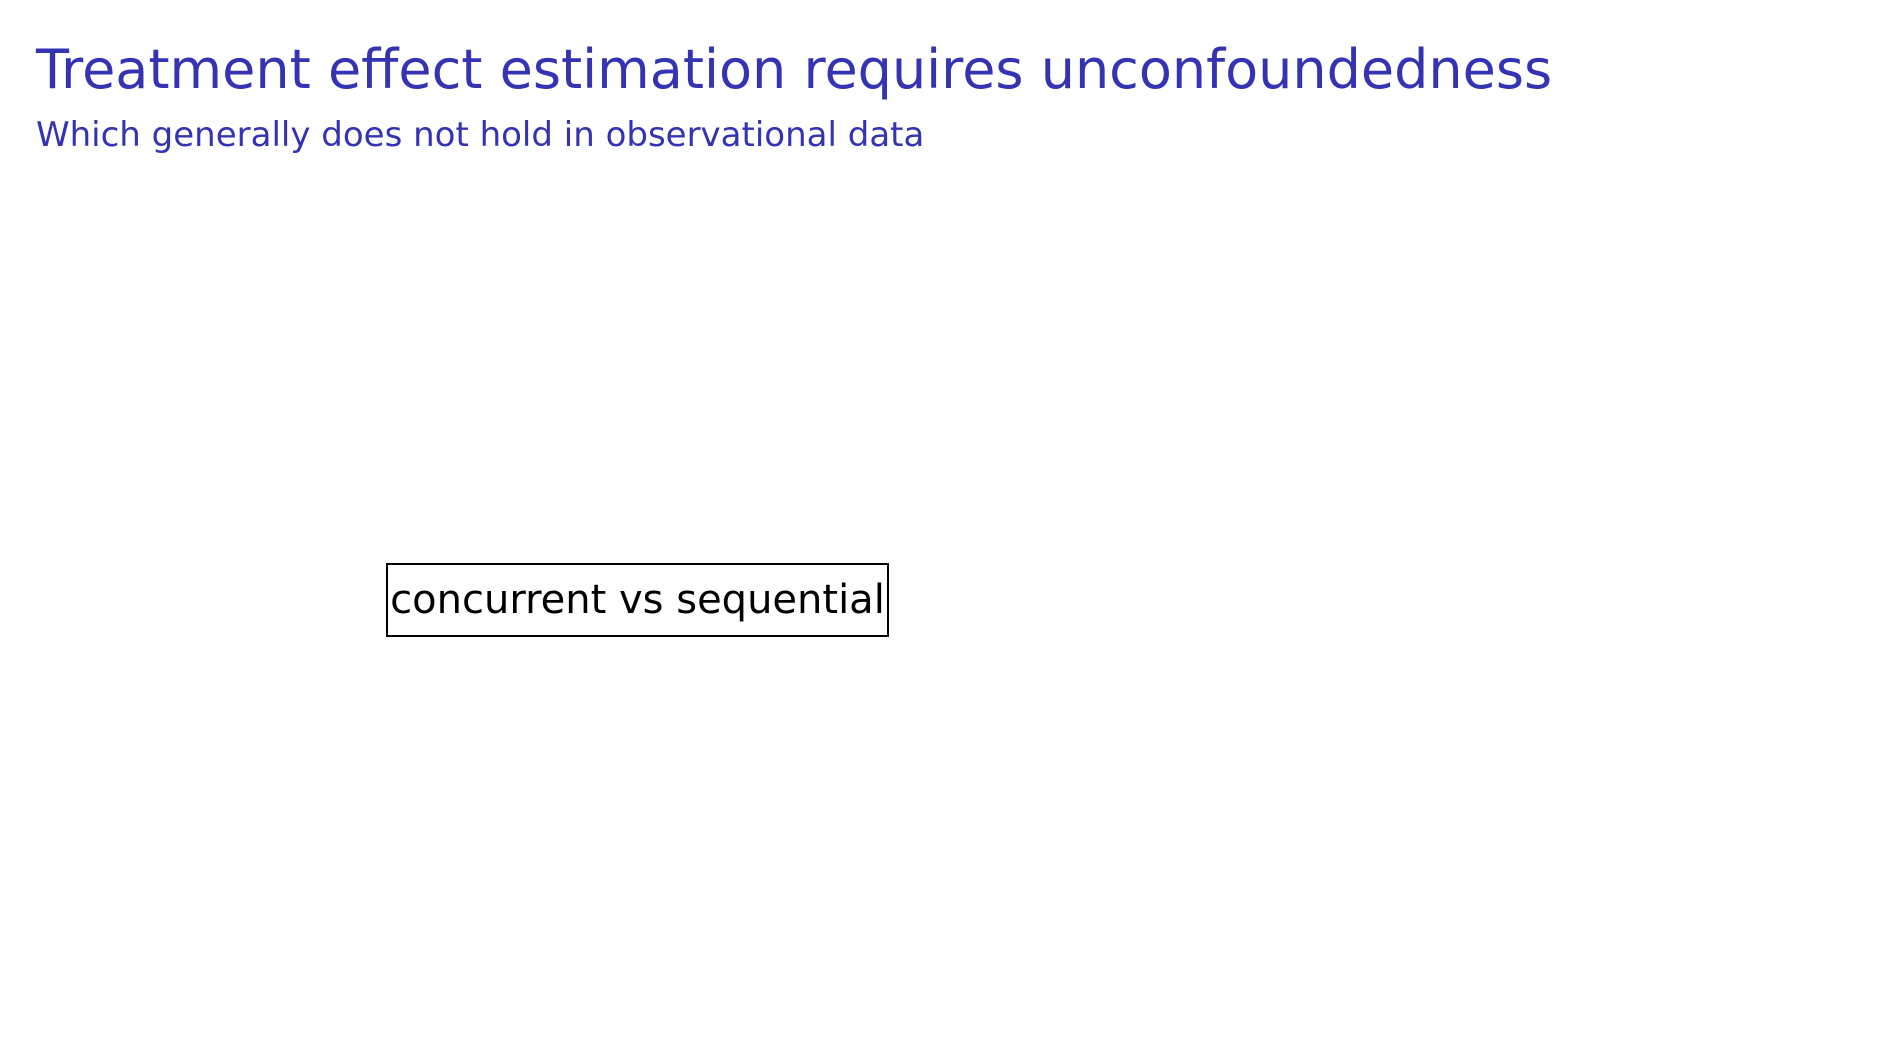  I want to click on boxed-label: concurrent vs sequential, so click(637, 600).